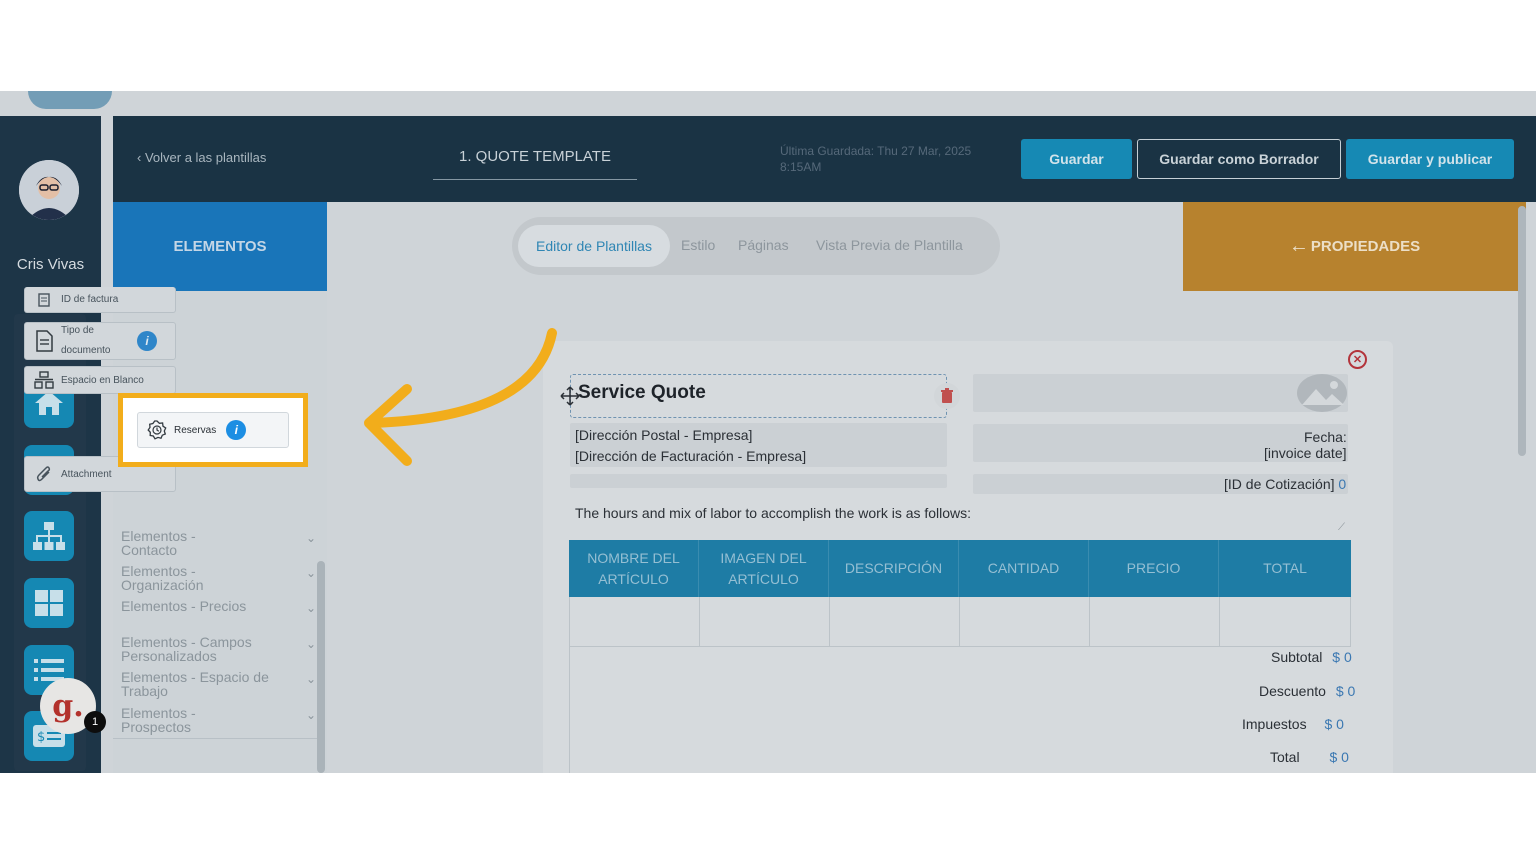 This screenshot has width=1536, height=864. Describe the element at coordinates (100, 300) in the screenshot. I see `element-invoice-id: ID de factura` at that location.